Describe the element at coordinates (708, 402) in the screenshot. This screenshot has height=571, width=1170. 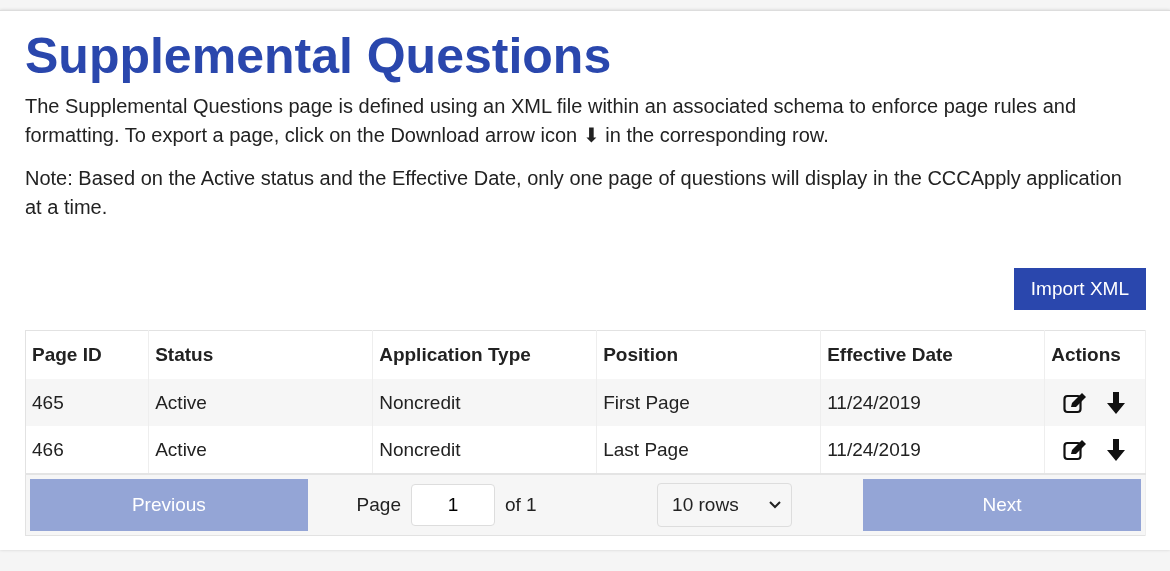
I see `table-cell: First Page` at that location.